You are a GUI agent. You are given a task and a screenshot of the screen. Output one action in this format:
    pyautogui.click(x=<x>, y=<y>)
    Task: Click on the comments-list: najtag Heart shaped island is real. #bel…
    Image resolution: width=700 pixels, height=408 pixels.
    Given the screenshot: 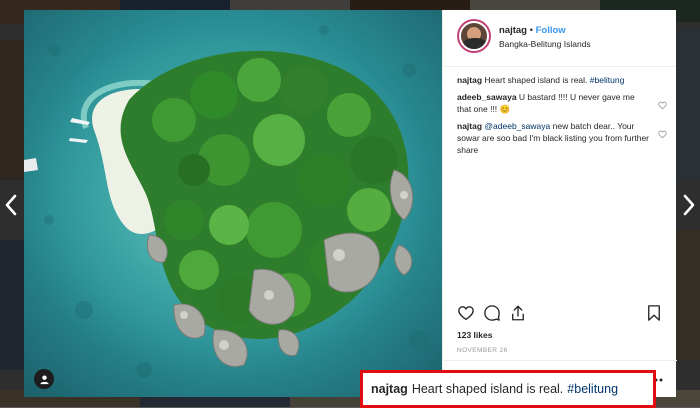 What is the action you would take?
    pyautogui.click(x=564, y=117)
    